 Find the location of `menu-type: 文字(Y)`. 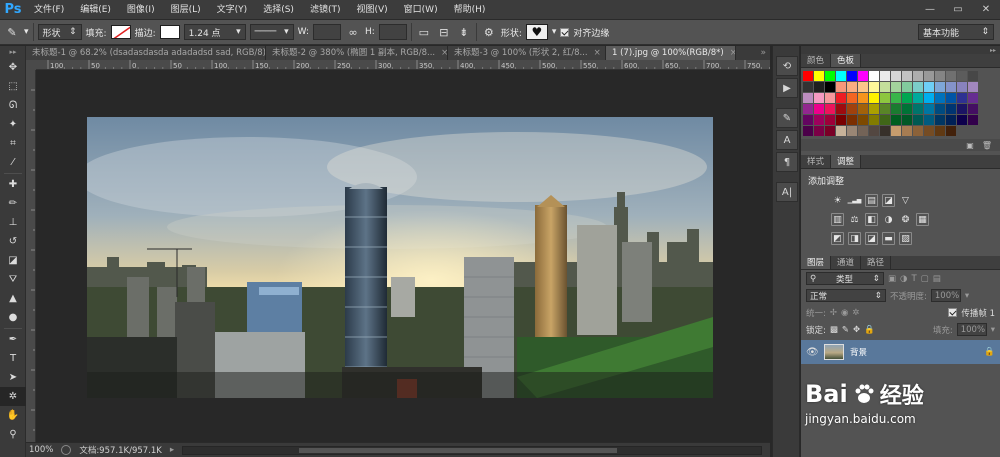

menu-type: 文字(Y) is located at coordinates (232, 10).